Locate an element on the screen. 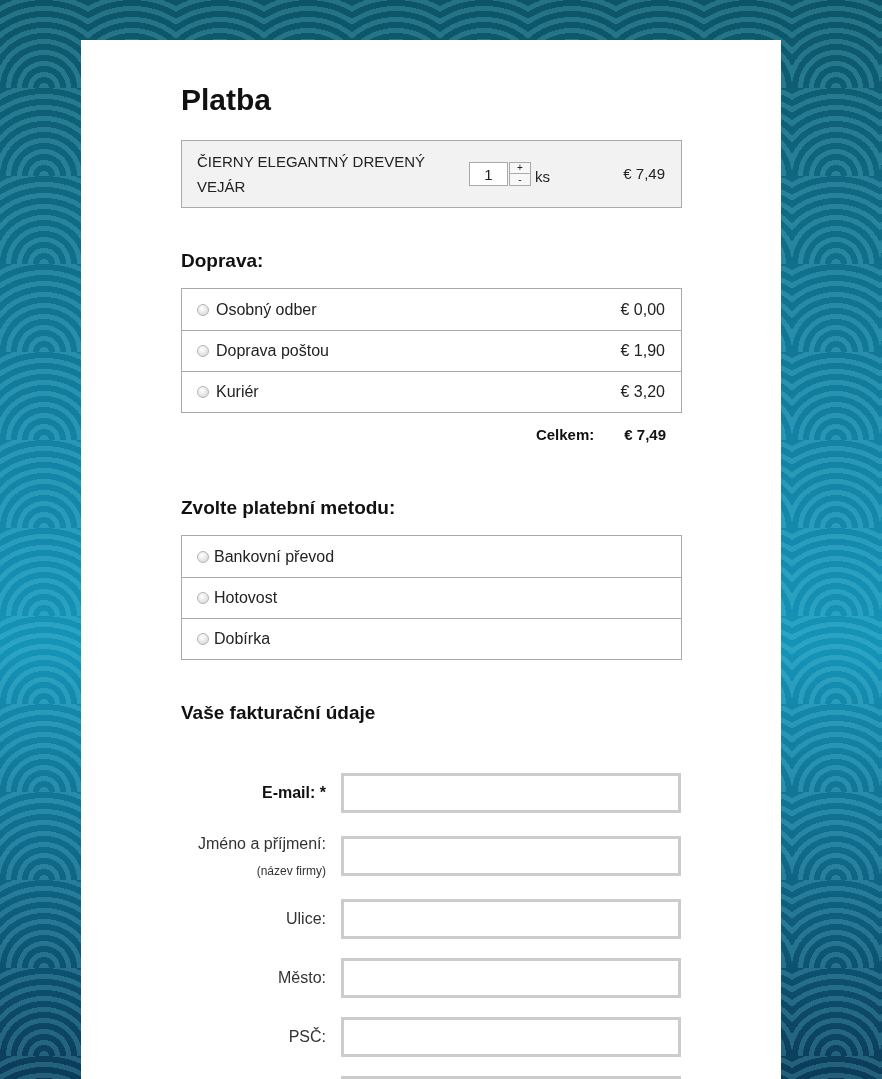 The height and width of the screenshot is (1079, 882). decrement-button: - is located at coordinates (520, 180).